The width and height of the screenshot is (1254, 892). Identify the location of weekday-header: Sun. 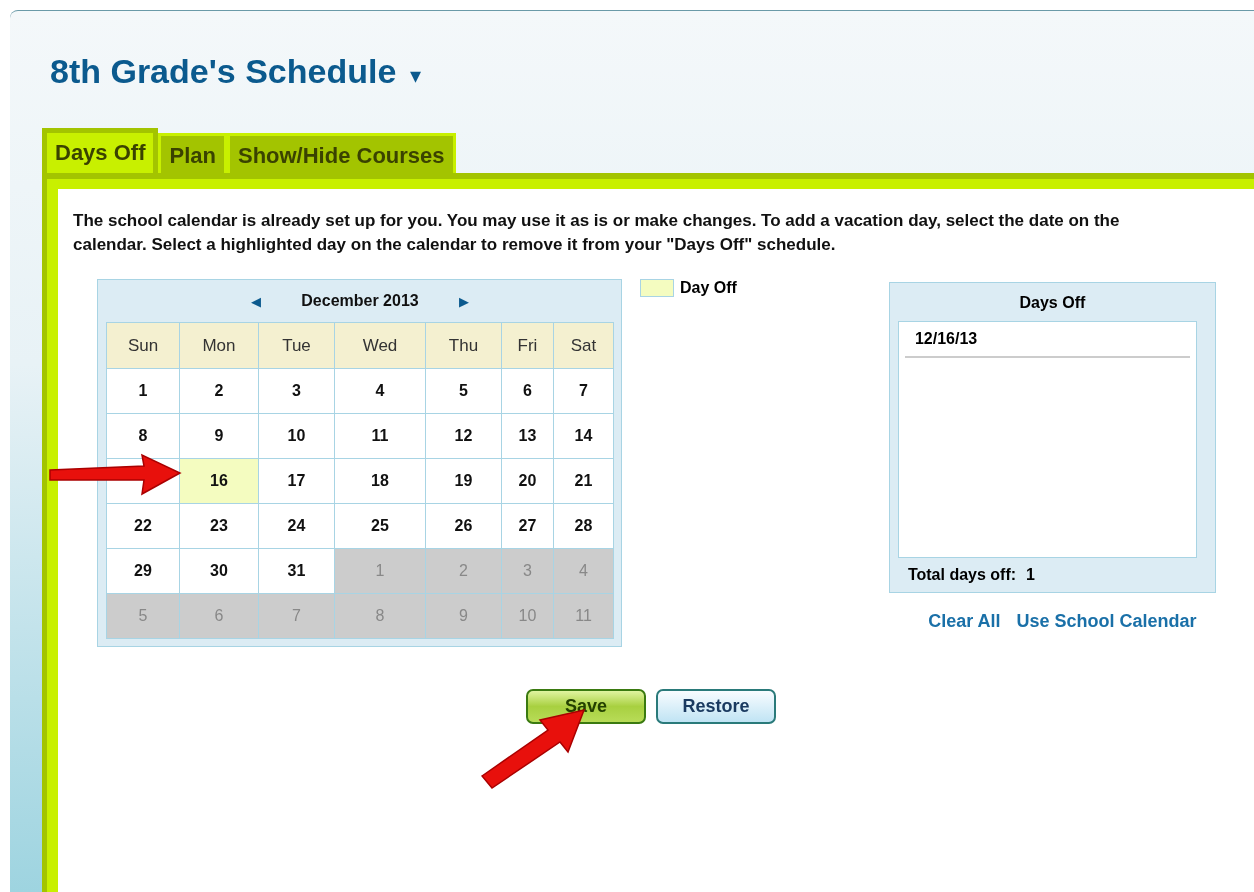
(143, 345).